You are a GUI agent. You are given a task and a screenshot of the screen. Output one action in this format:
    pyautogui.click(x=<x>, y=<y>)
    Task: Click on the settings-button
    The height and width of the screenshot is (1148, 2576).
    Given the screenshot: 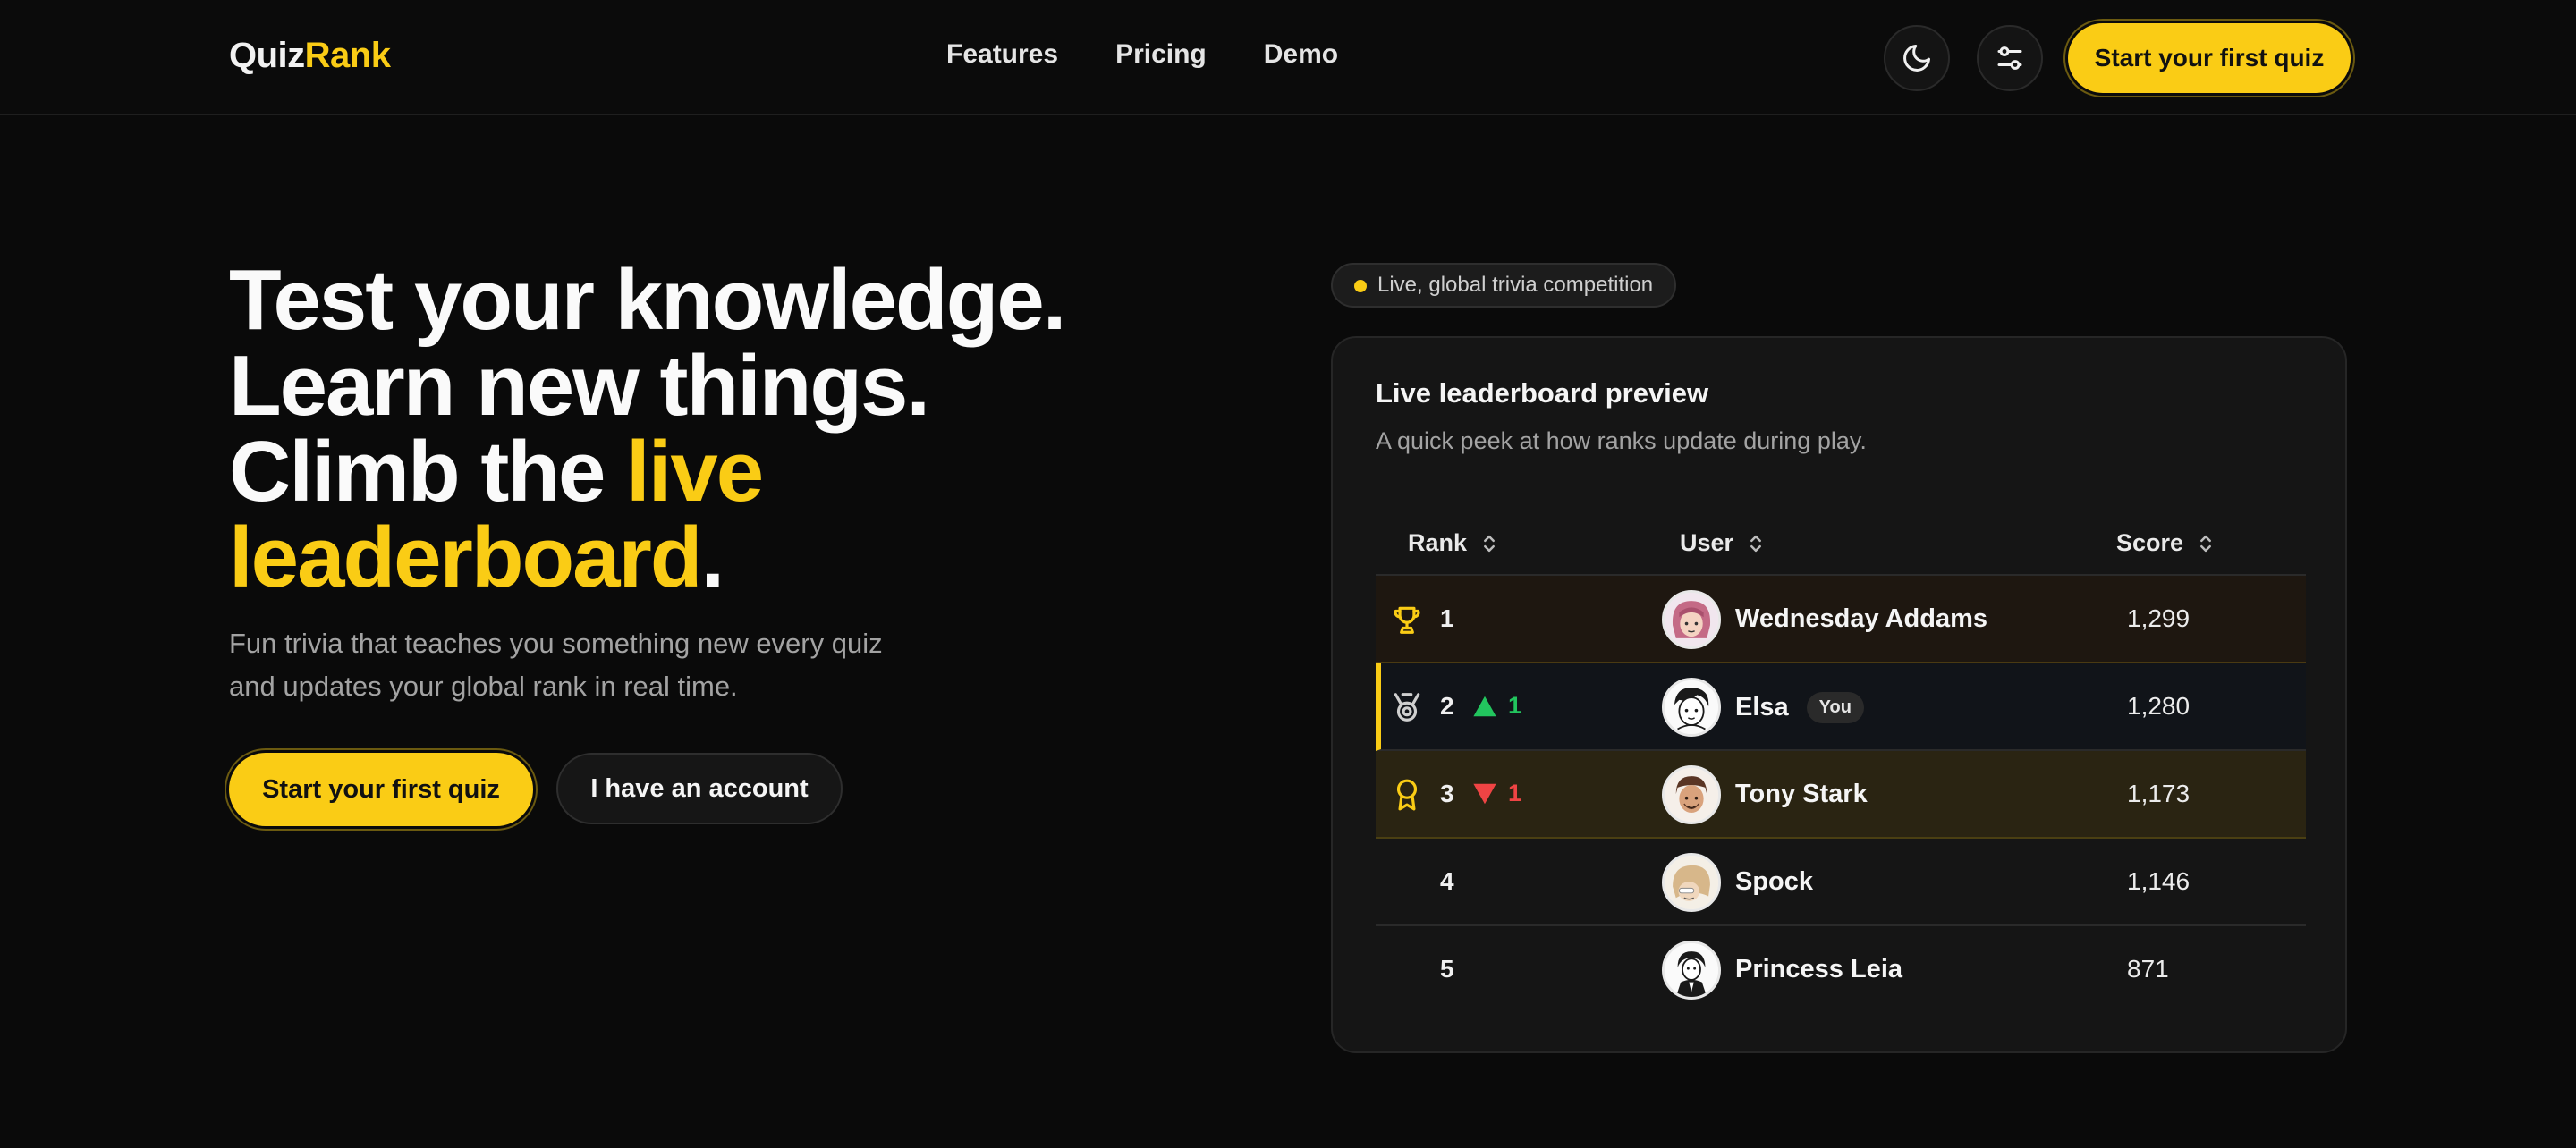 What is the action you would take?
    pyautogui.click(x=2010, y=58)
    